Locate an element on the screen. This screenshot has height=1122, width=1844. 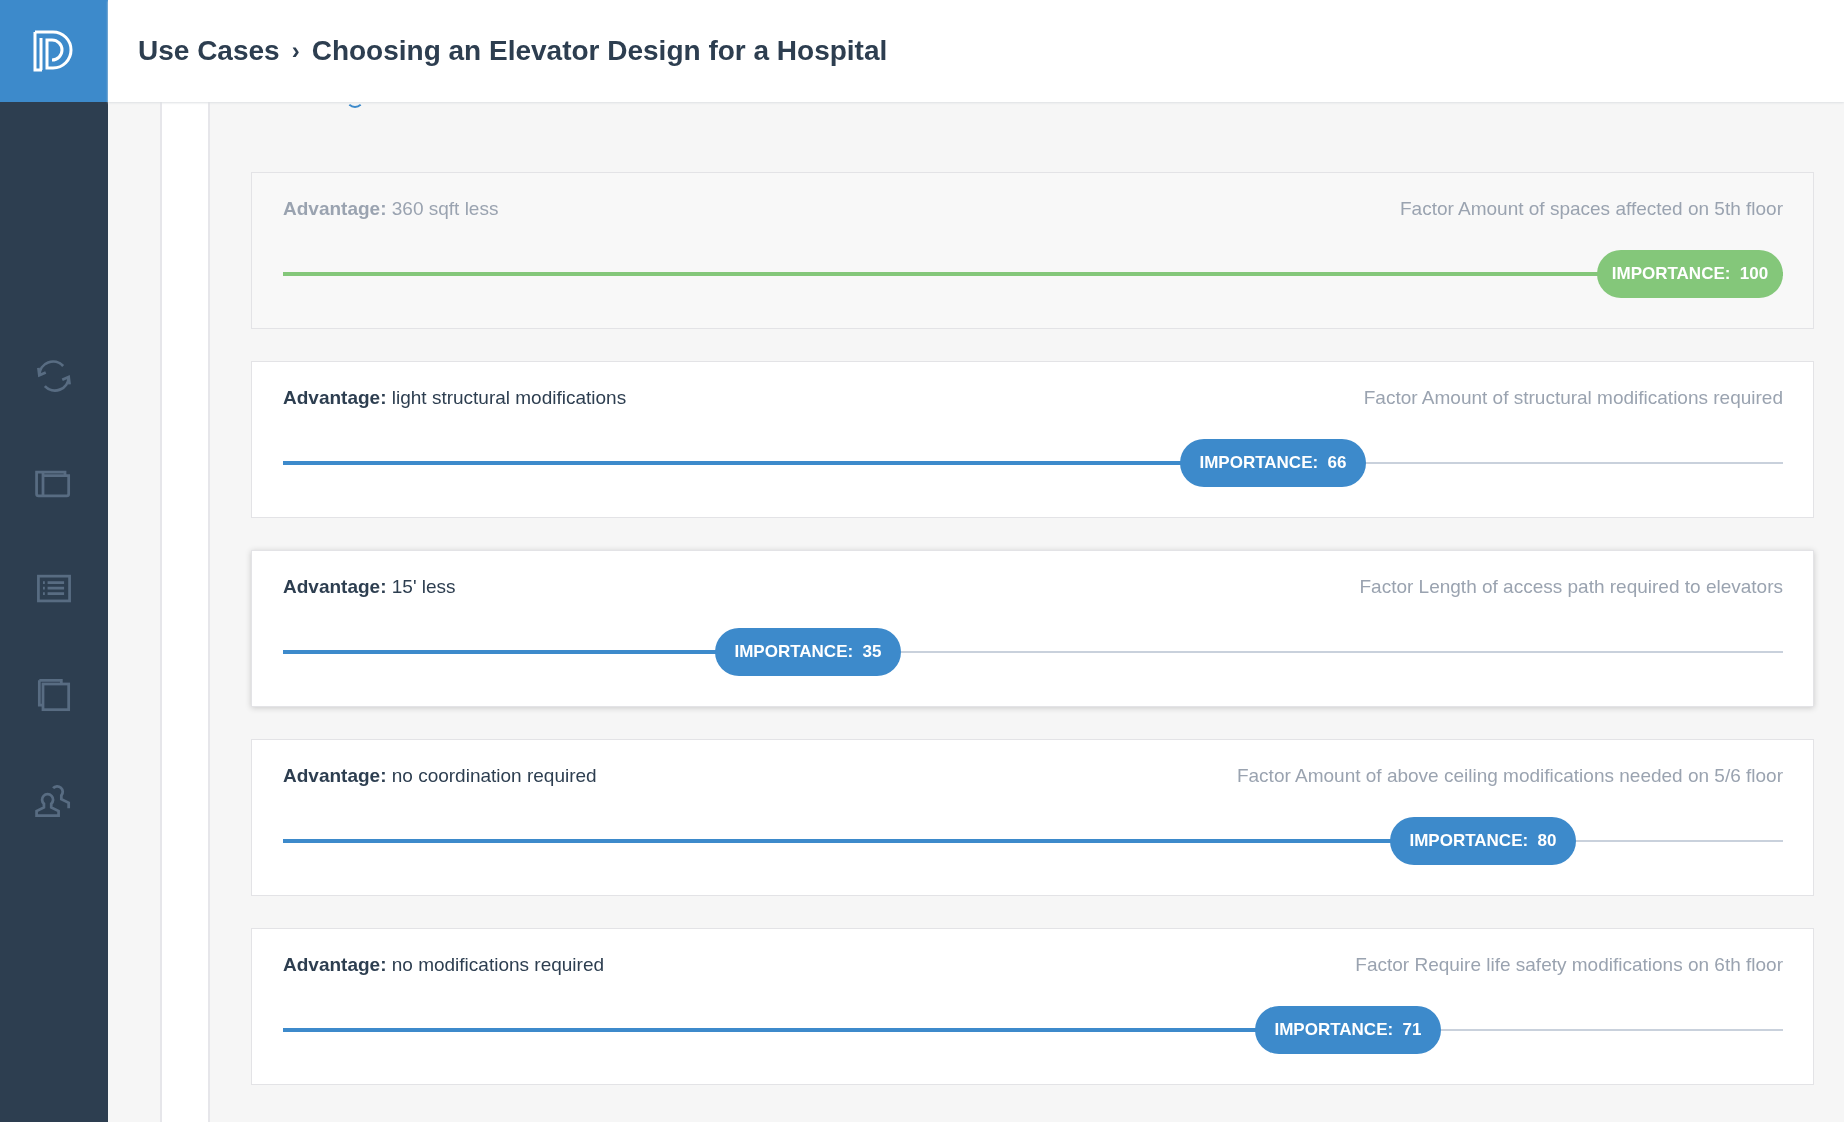
app-logo is located at coordinates (54, 51).